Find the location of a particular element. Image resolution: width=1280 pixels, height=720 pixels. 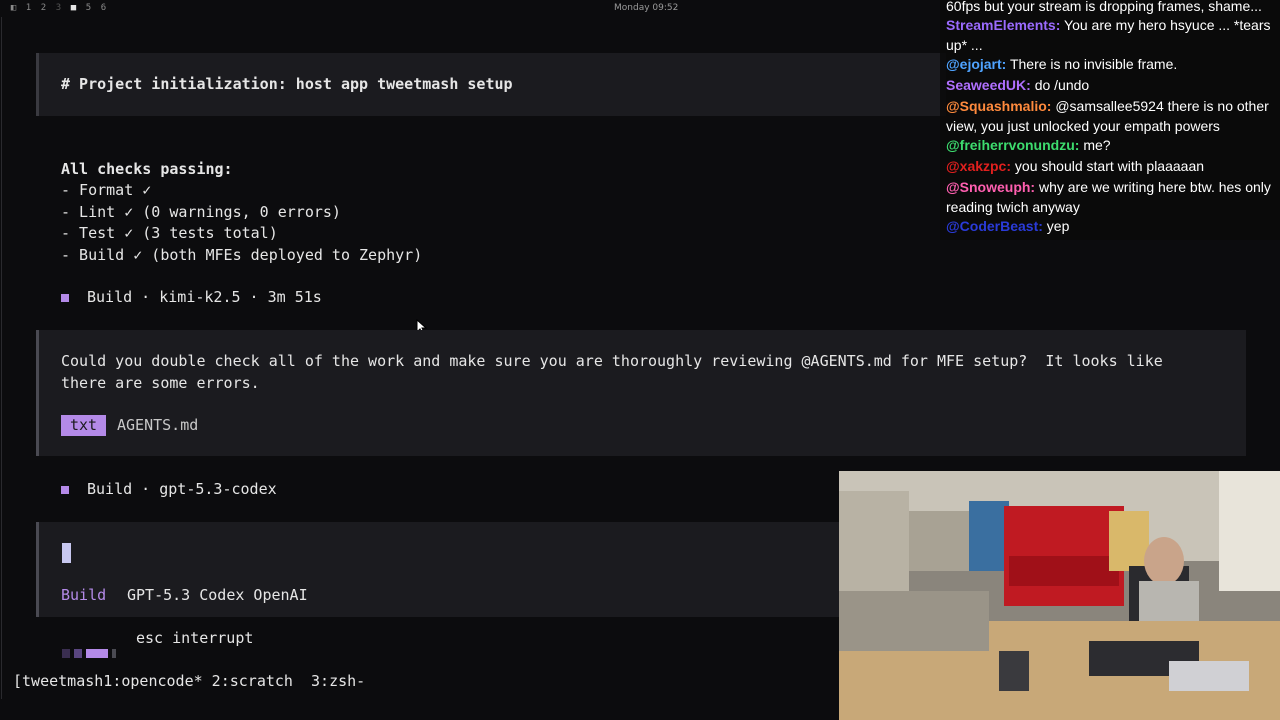

chat-message: @freiherrvonundzu: me? is located at coordinates (1109, 145).